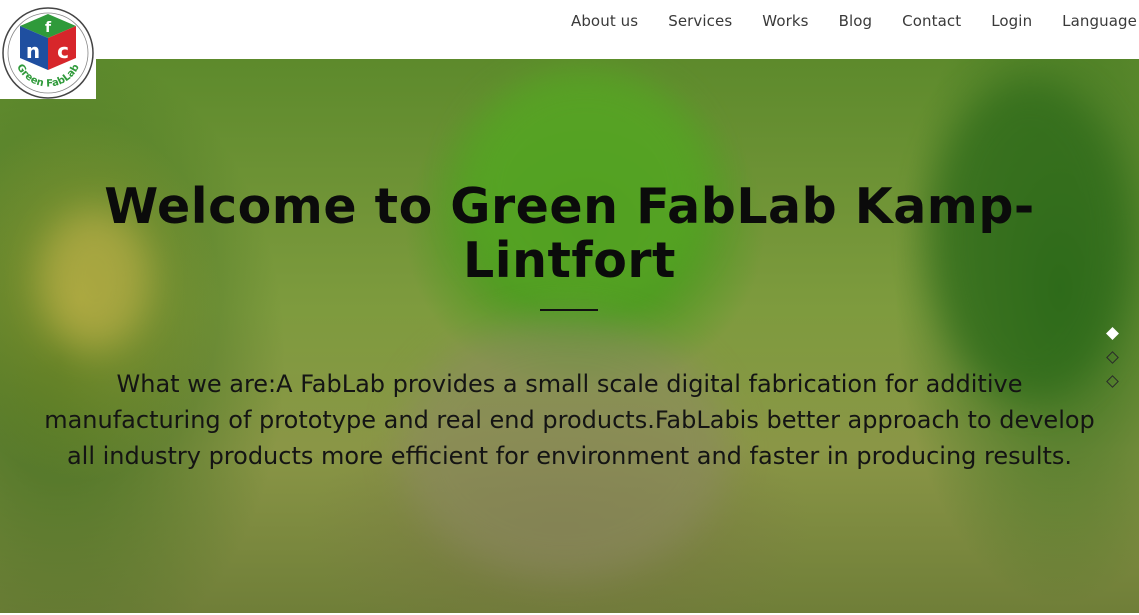  What do you see at coordinates (48, 53) in the screenshot?
I see `green-fablab-logo-icon: f n c Green FabLab` at bounding box center [48, 53].